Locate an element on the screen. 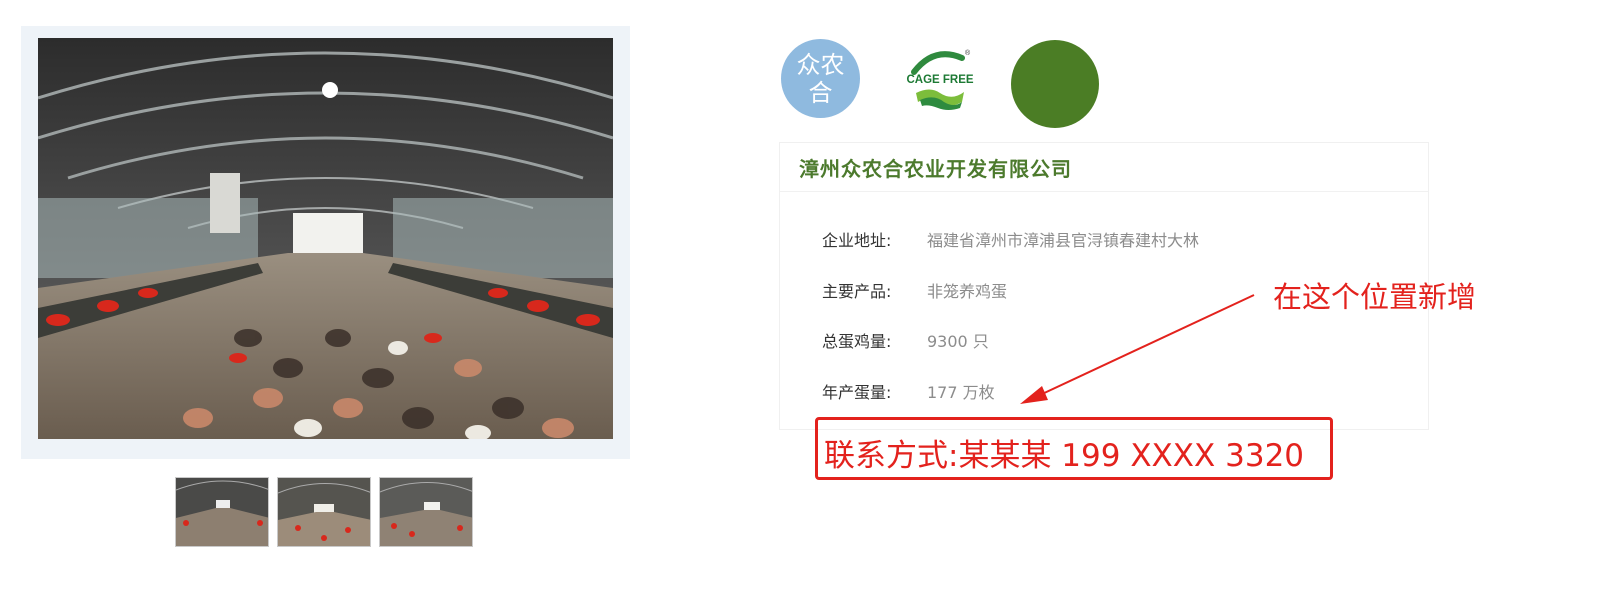 The image size is (1606, 600). contact-info: 联系方式:某某某 199 XXXX 3320 is located at coordinates (1064, 456).